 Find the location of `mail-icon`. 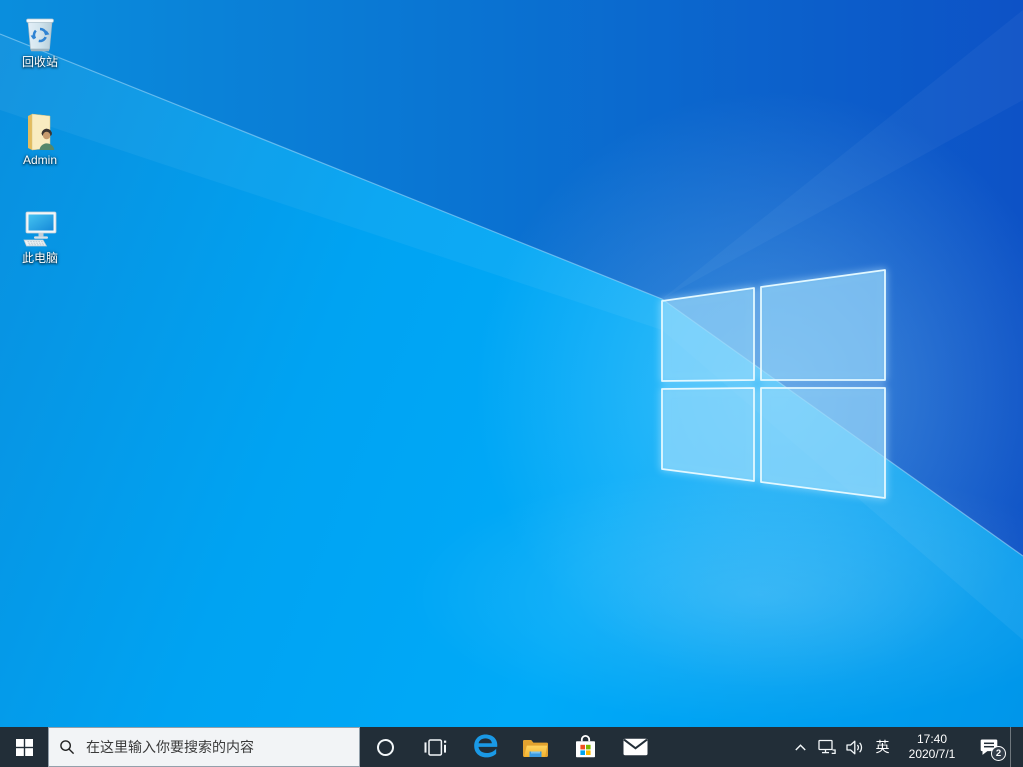

mail-icon is located at coordinates (635, 747).